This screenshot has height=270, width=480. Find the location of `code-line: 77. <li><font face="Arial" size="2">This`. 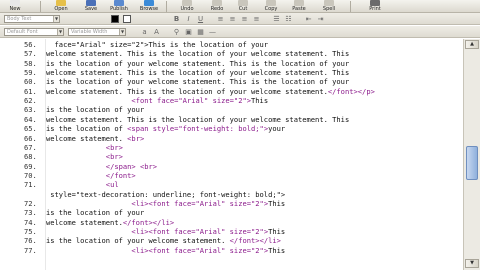

code-line: 77. <li><font face="Arial" size="2">This is located at coordinates (231, 250).